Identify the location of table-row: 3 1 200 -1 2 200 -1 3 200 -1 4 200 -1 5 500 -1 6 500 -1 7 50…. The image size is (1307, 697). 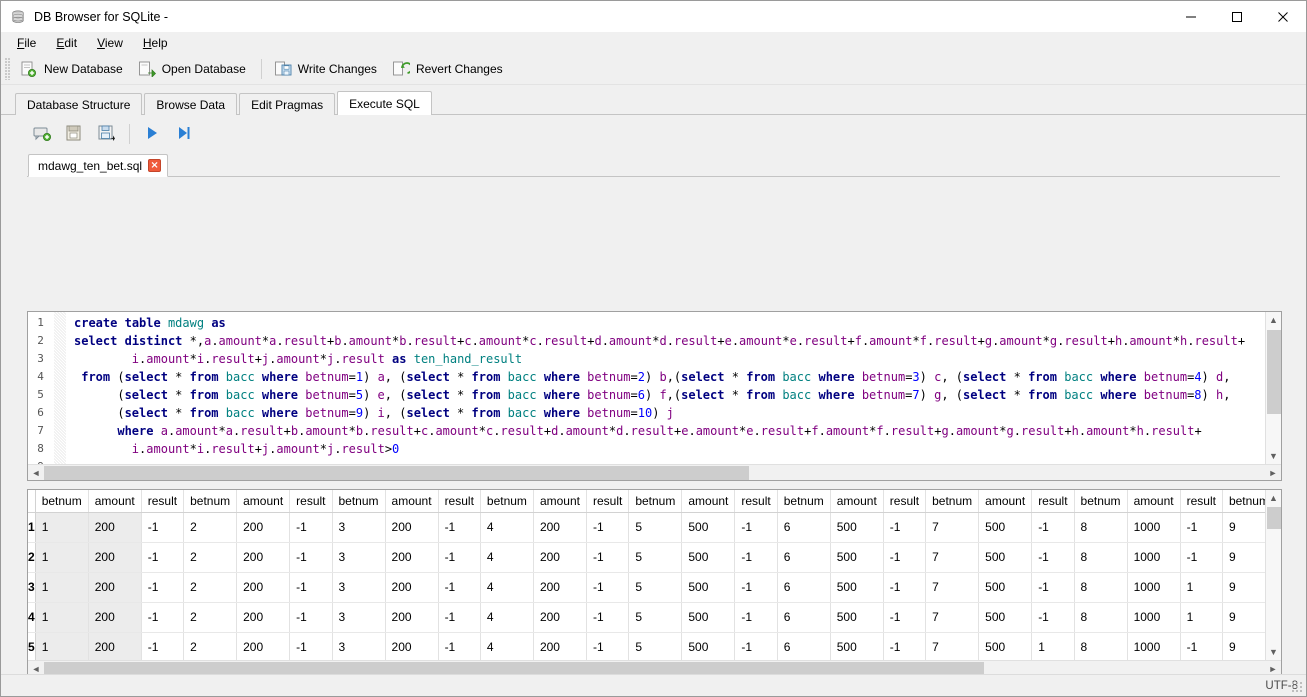
(646, 587).